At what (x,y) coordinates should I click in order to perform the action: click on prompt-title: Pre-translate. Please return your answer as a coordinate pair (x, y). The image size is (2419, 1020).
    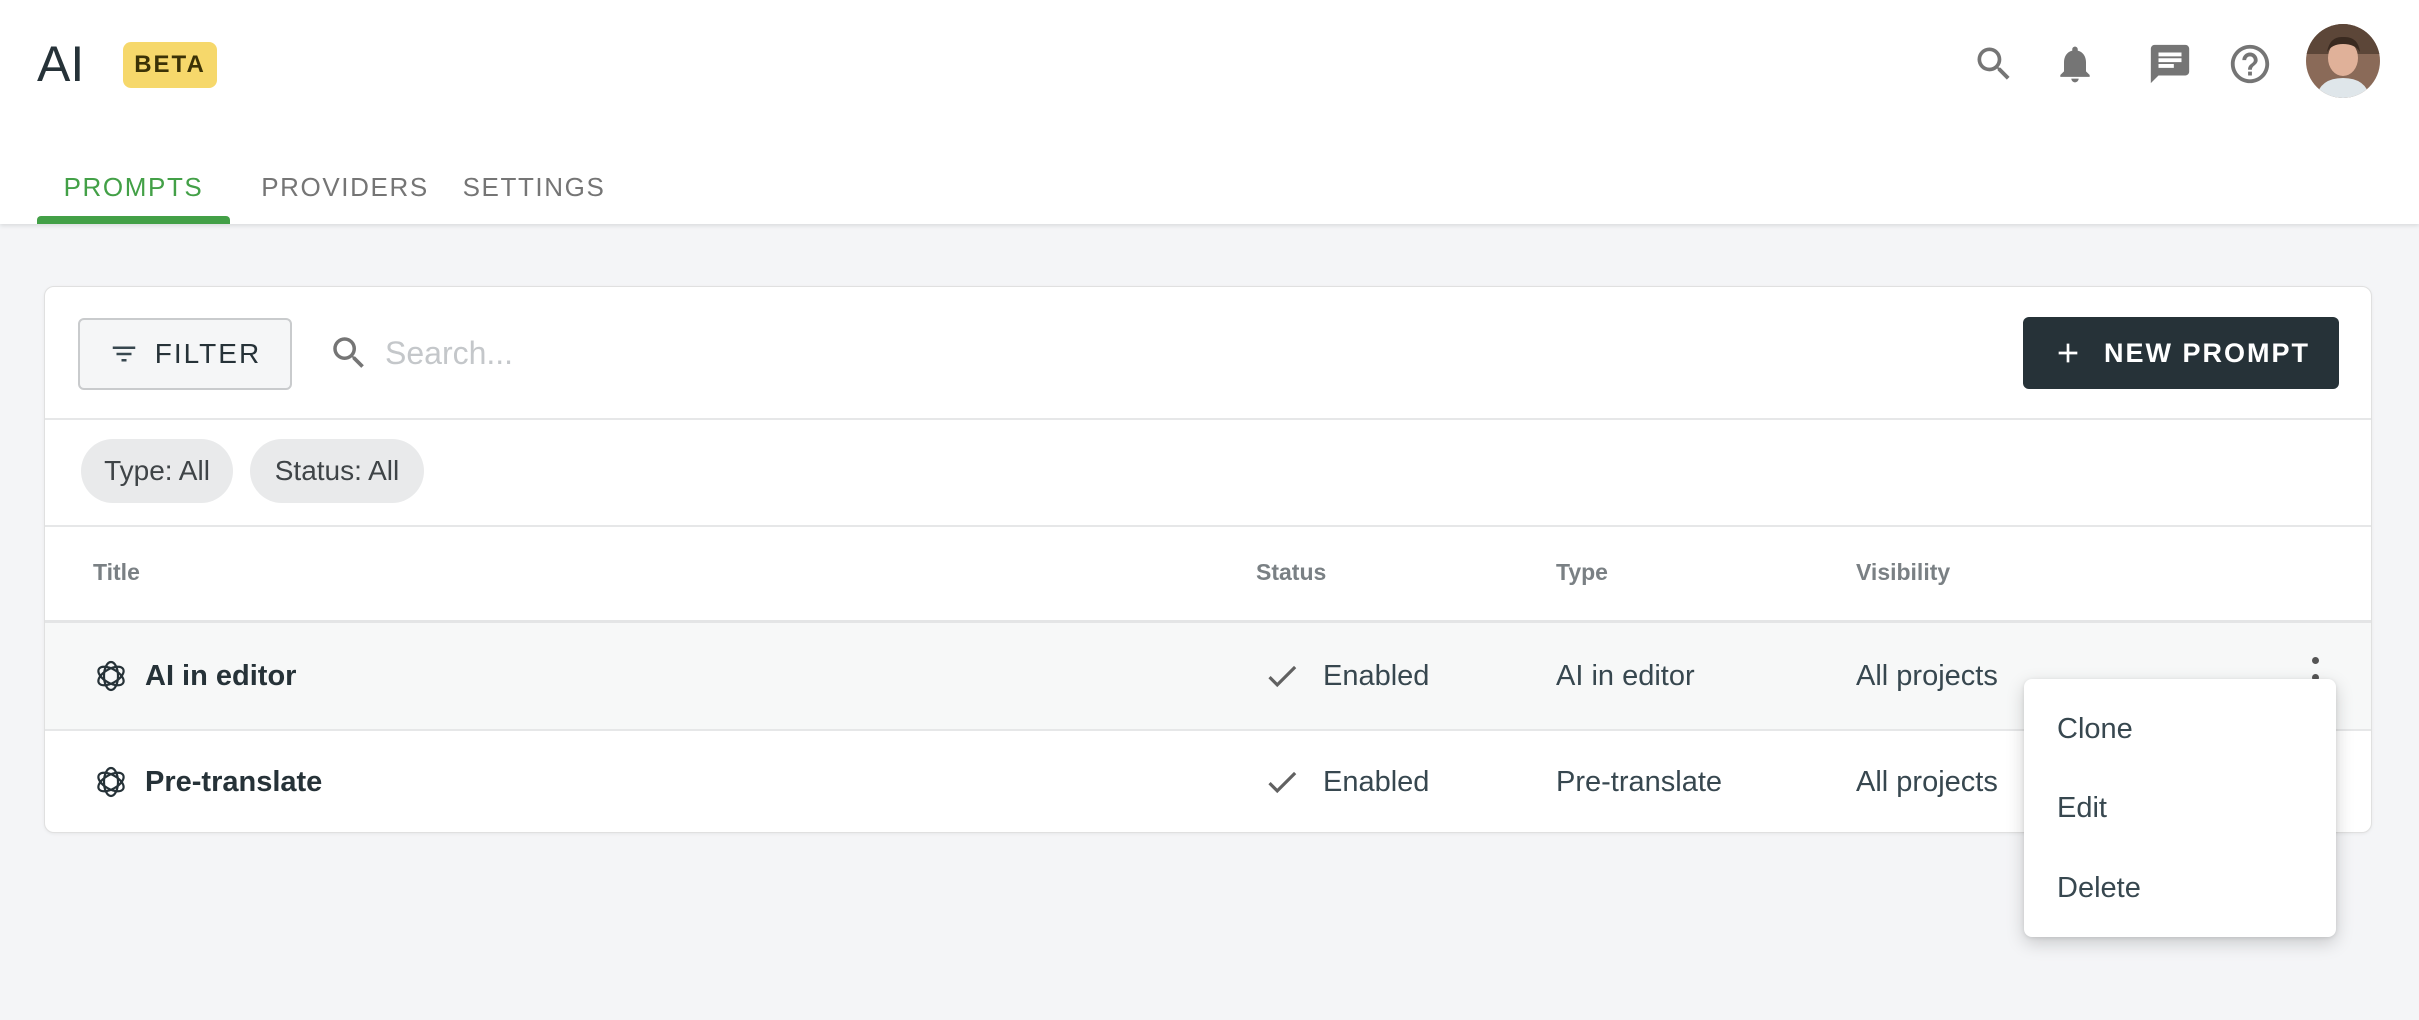
    Looking at the image, I should click on (234, 781).